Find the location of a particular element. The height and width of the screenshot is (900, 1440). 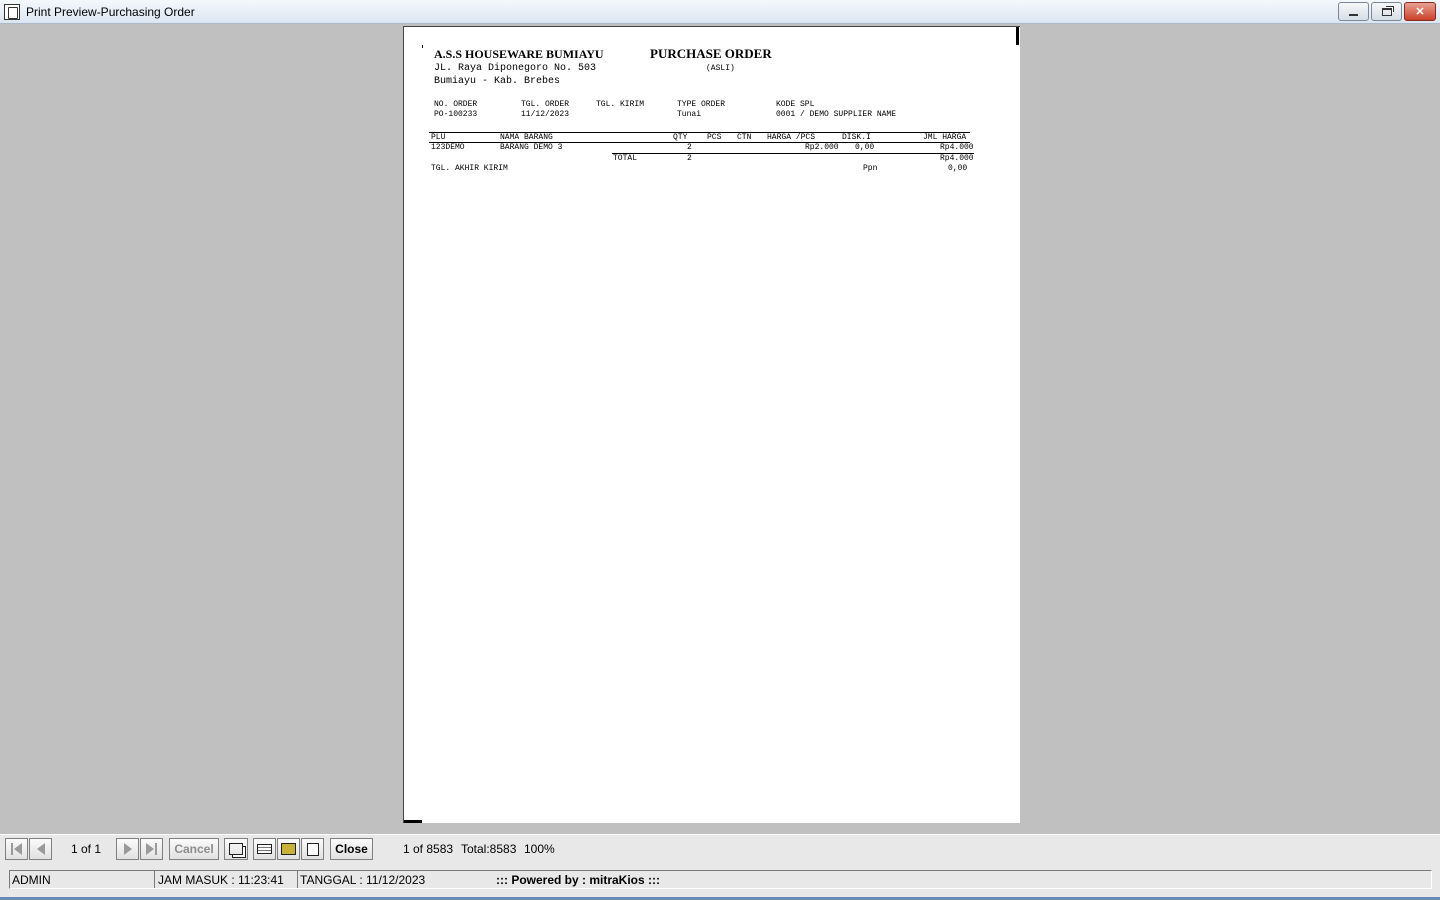

row-jml-harga: Rp4.000 is located at coordinates (957, 147).